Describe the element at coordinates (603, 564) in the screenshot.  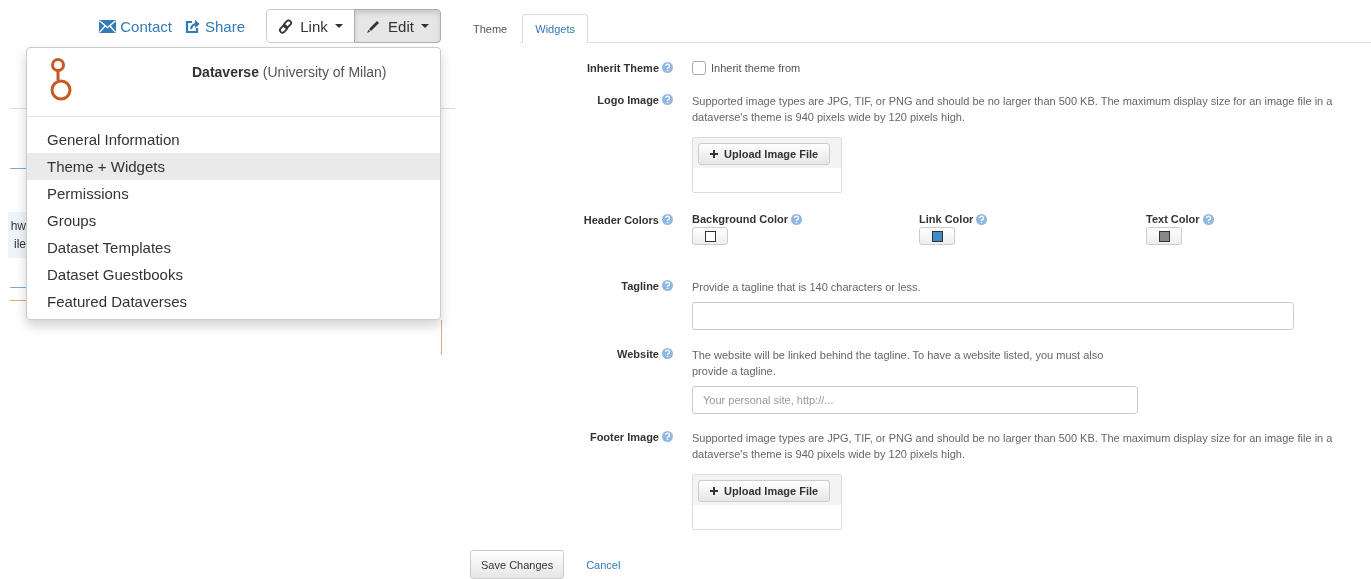
I see `cancel-link: Cancel` at that location.